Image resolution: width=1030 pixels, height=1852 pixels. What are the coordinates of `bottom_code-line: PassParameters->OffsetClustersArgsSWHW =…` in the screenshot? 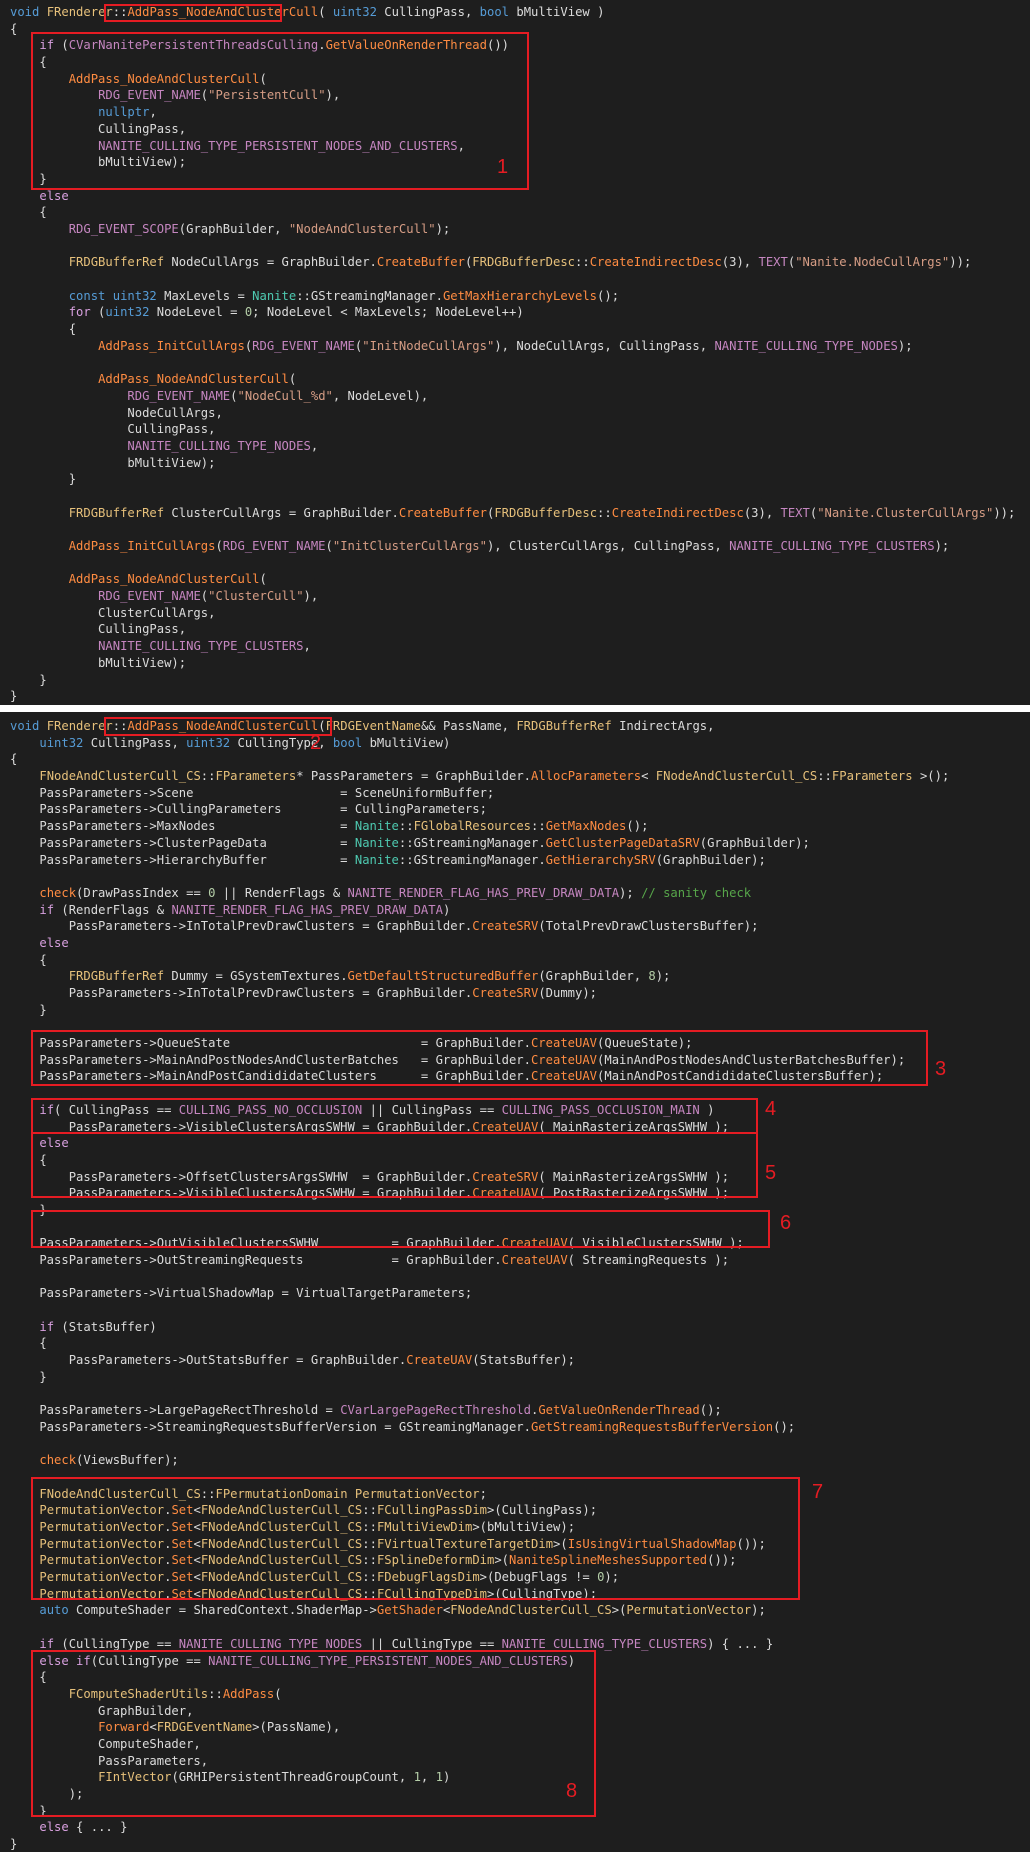 It's located at (479, 1177).